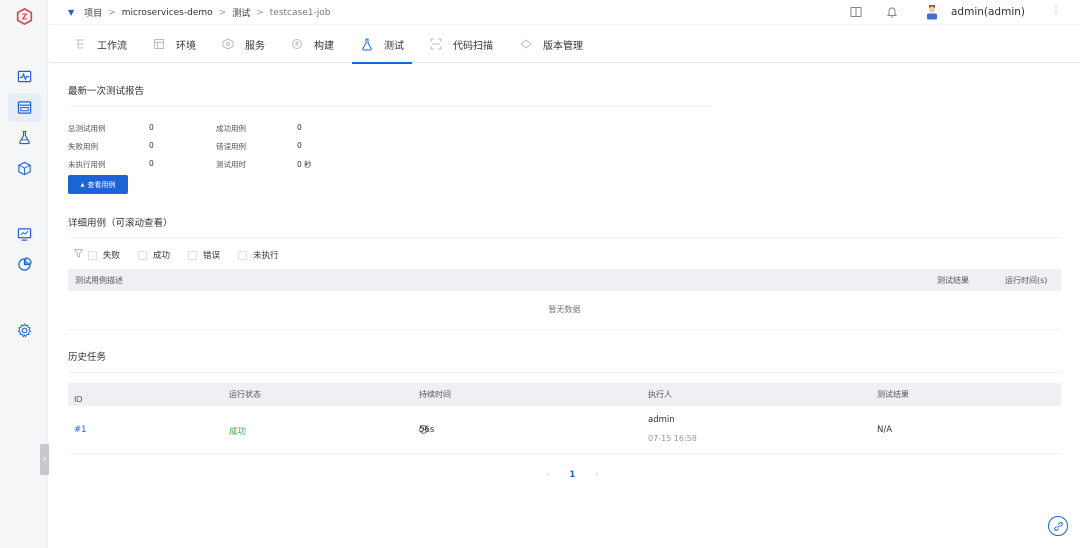 The height and width of the screenshot is (548, 1080). Describe the element at coordinates (231, 146) in the screenshot. I see `stat-label-error: 错误用例` at that location.